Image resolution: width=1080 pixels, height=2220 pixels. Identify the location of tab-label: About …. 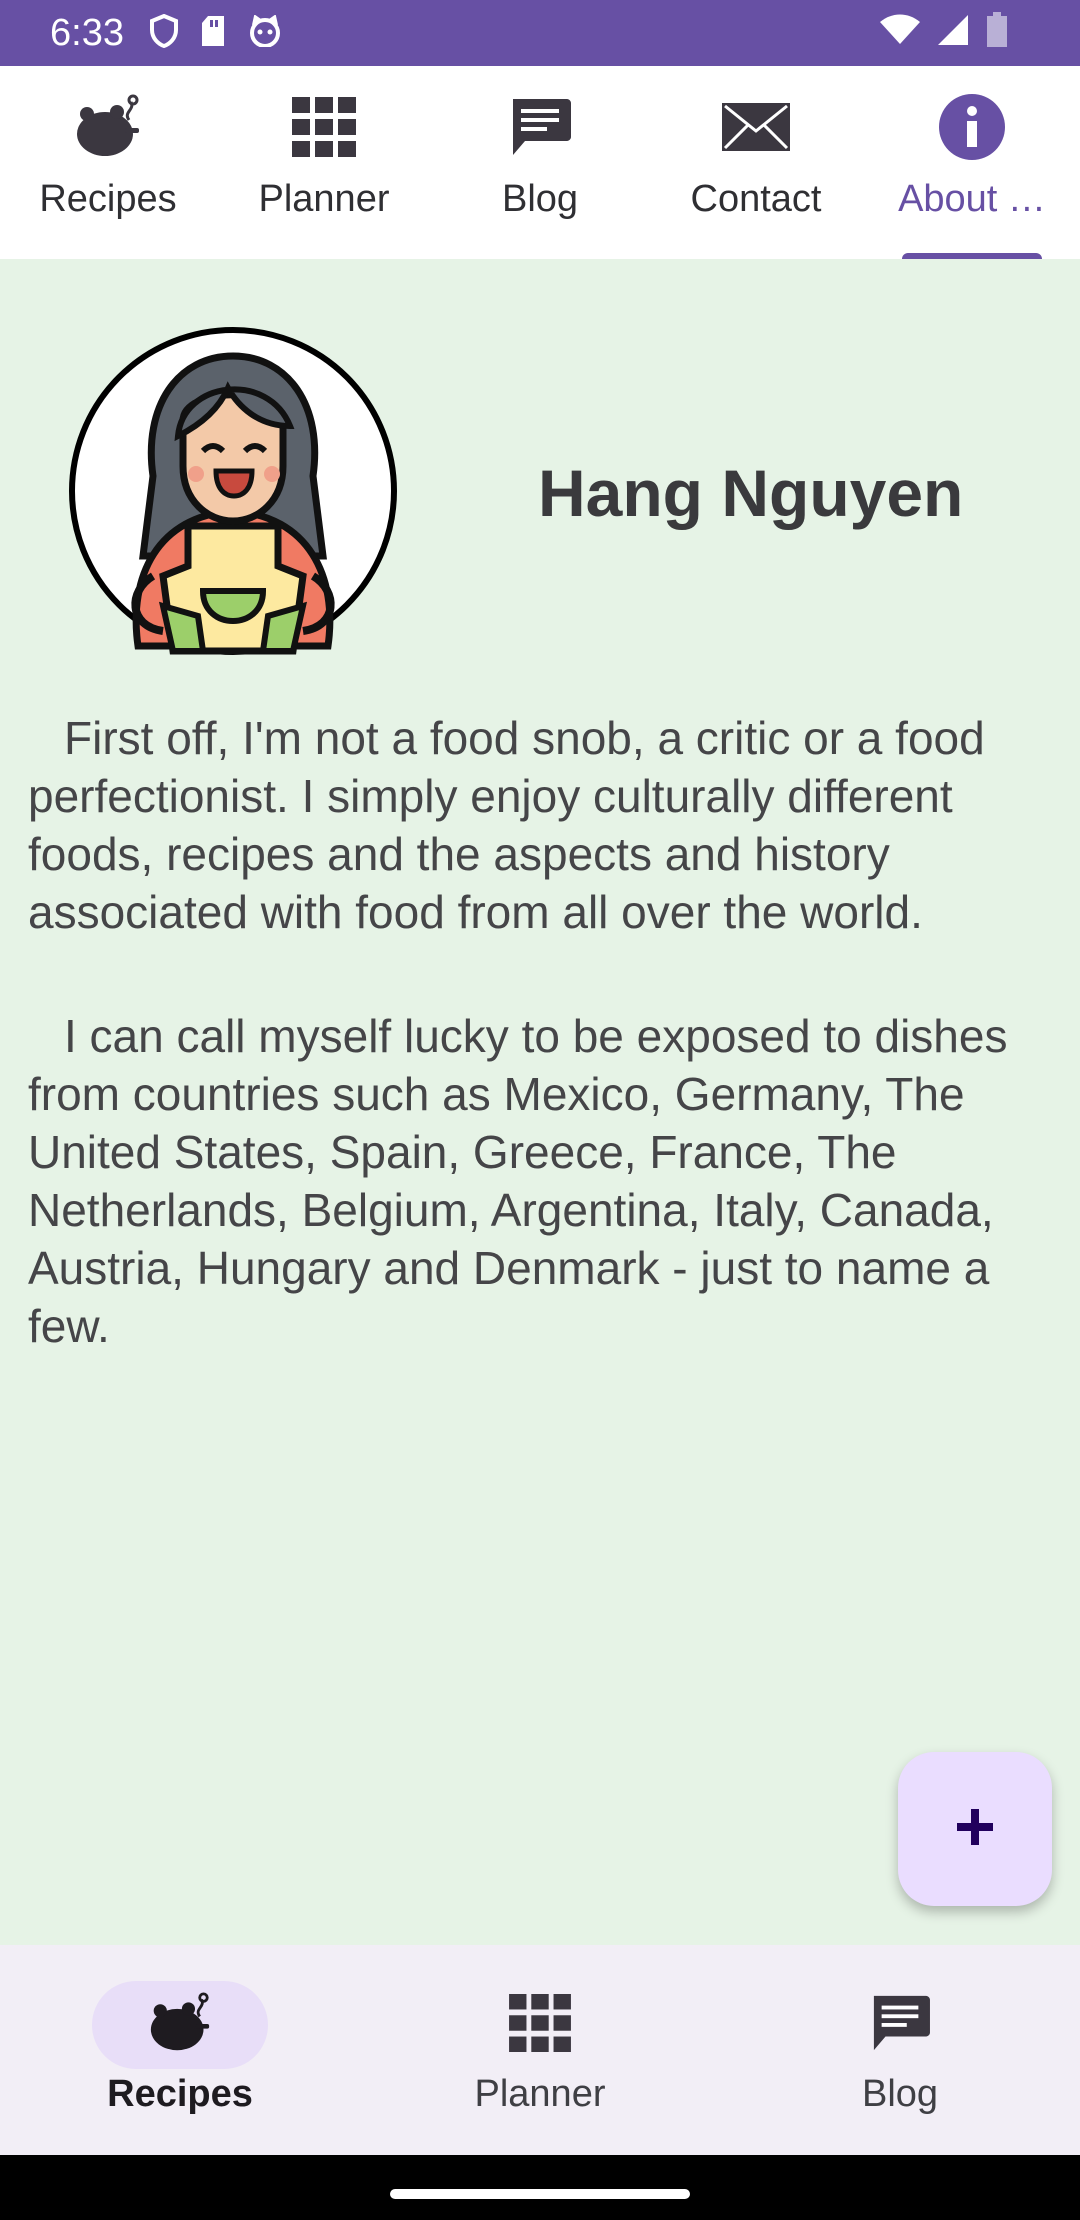
(972, 199).